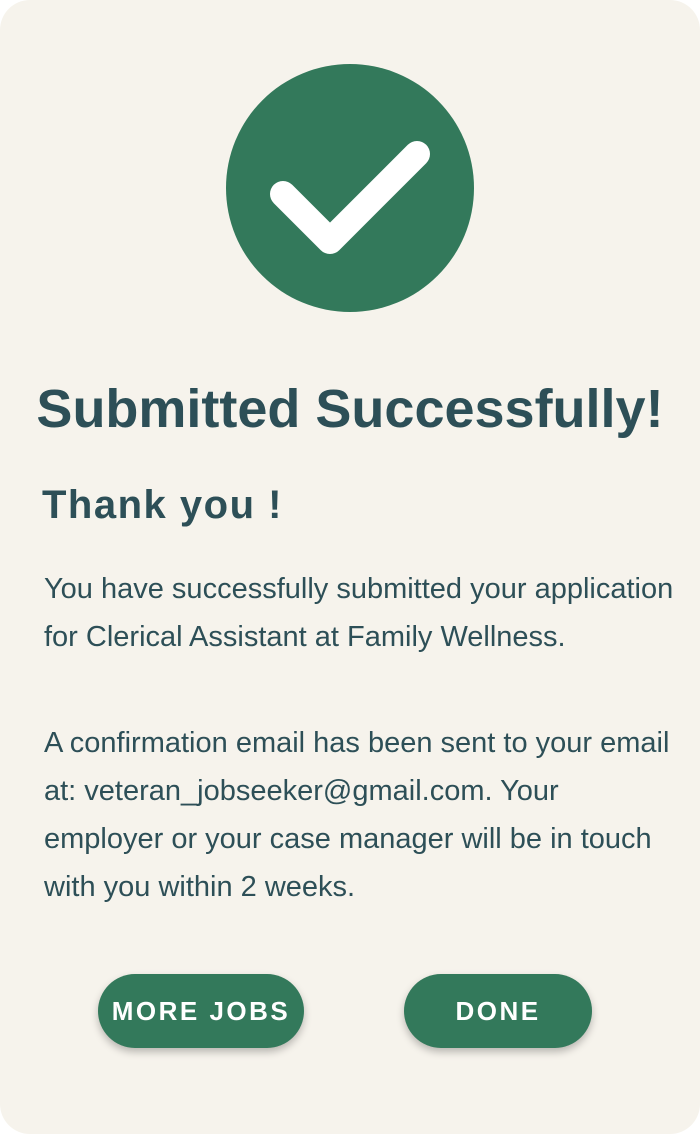  I want to click on done-button: DONE, so click(498, 1011).